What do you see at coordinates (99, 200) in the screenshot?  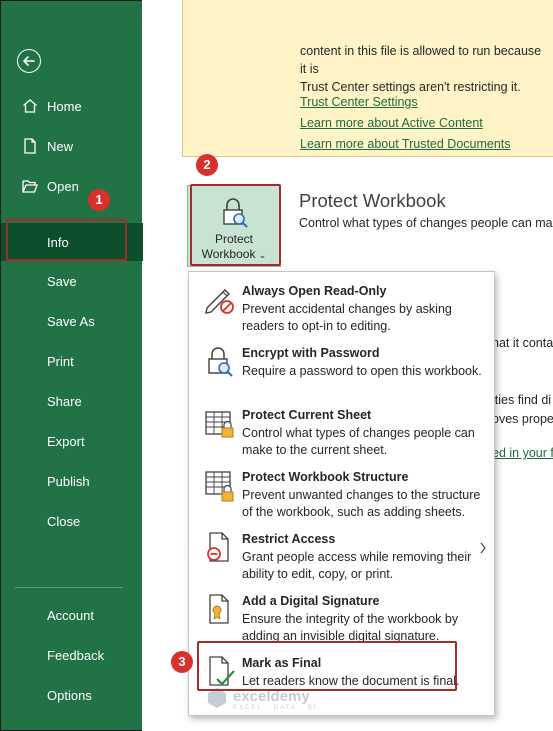 I see `step-badge-1: 1` at bounding box center [99, 200].